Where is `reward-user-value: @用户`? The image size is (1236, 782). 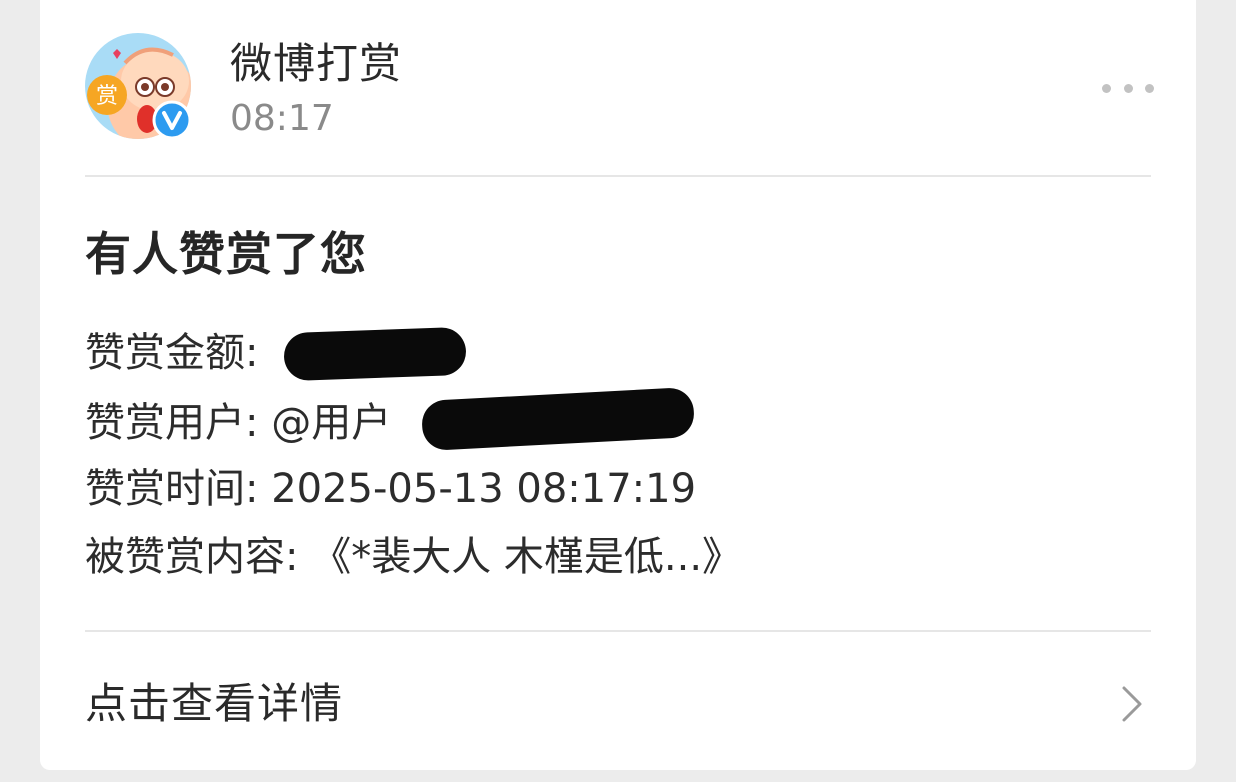 reward-user-value: @用户 is located at coordinates (331, 423).